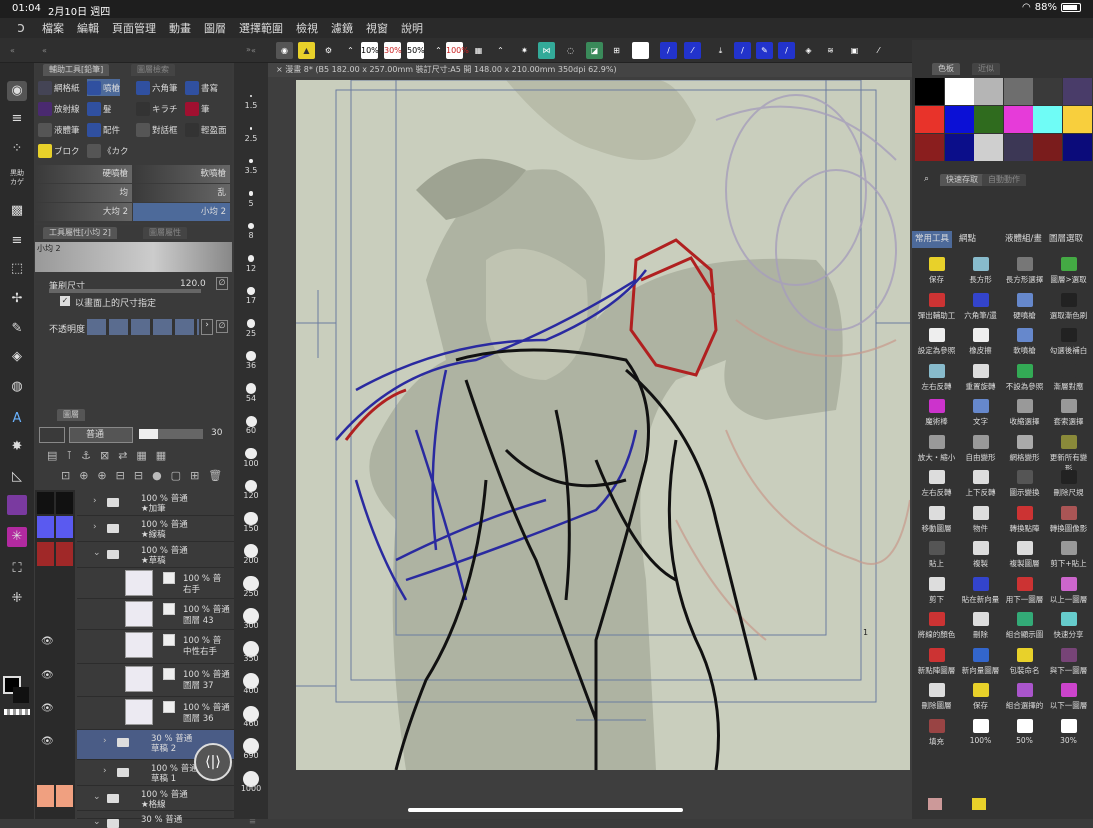 The image size is (1093, 828). Describe the element at coordinates (936, 341) in the screenshot. I see `quick-action: 設定為參照` at that location.